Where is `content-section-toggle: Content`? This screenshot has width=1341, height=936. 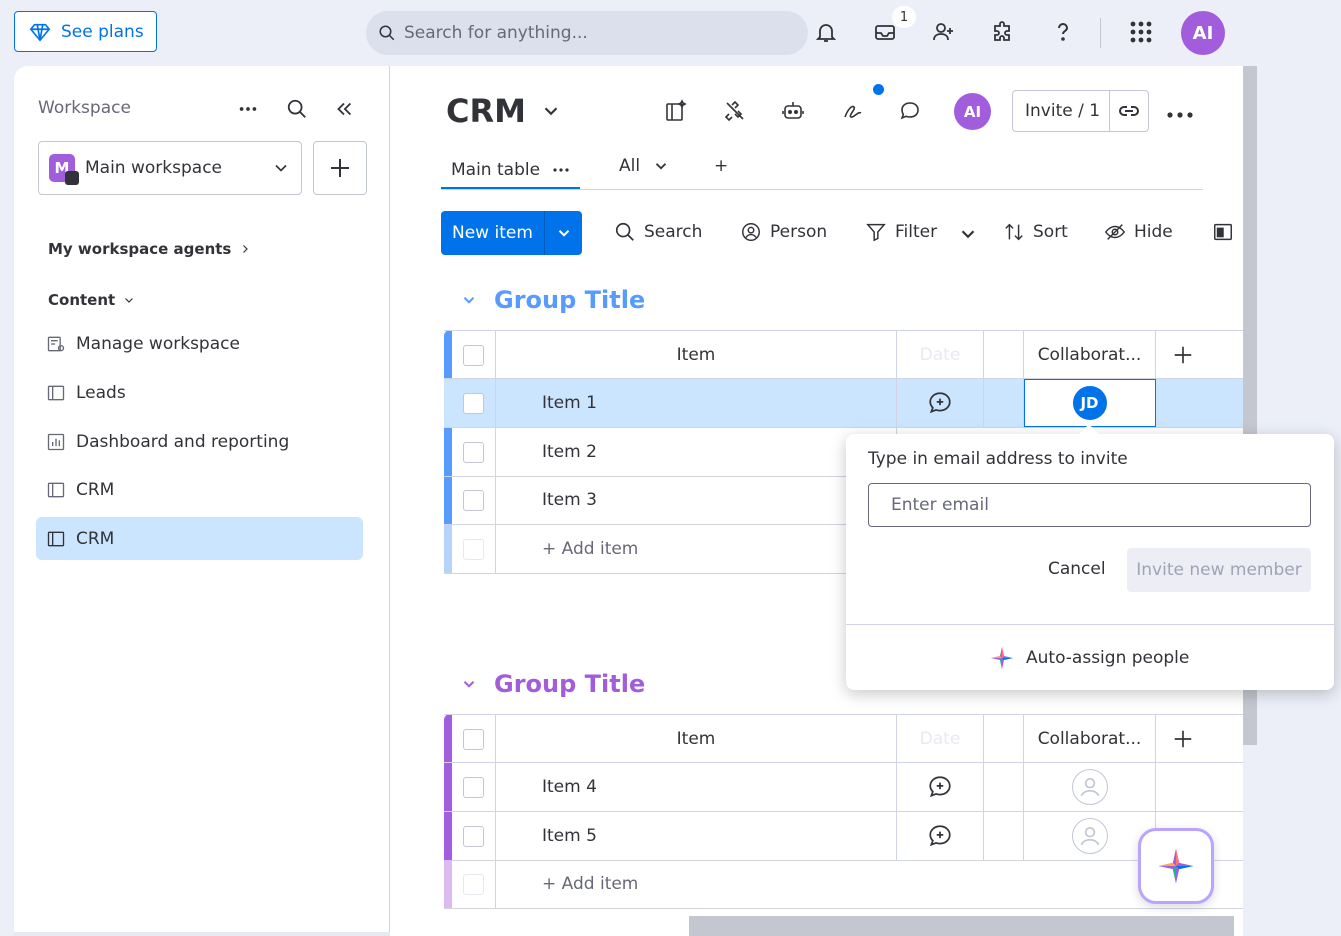 content-section-toggle: Content is located at coordinates (91, 300).